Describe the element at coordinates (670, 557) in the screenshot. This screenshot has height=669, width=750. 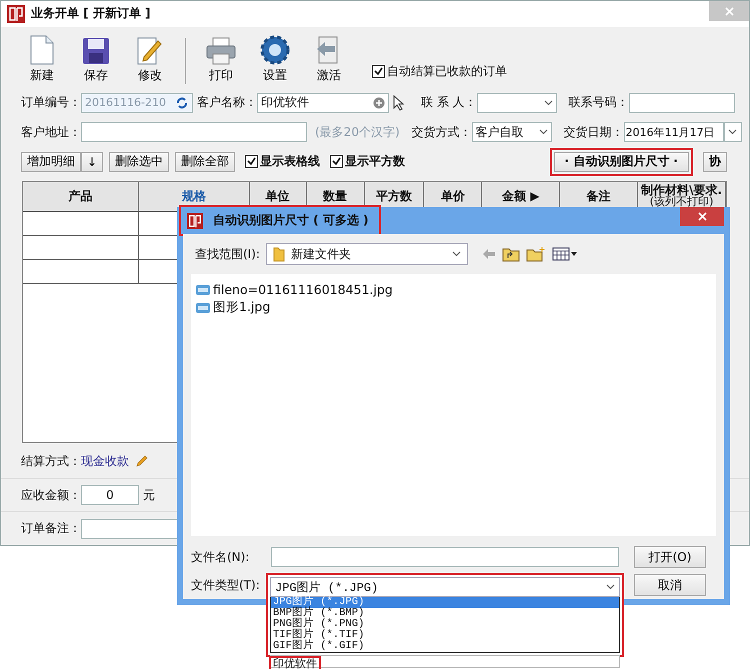
I see `open-button: 打开(O)` at that location.